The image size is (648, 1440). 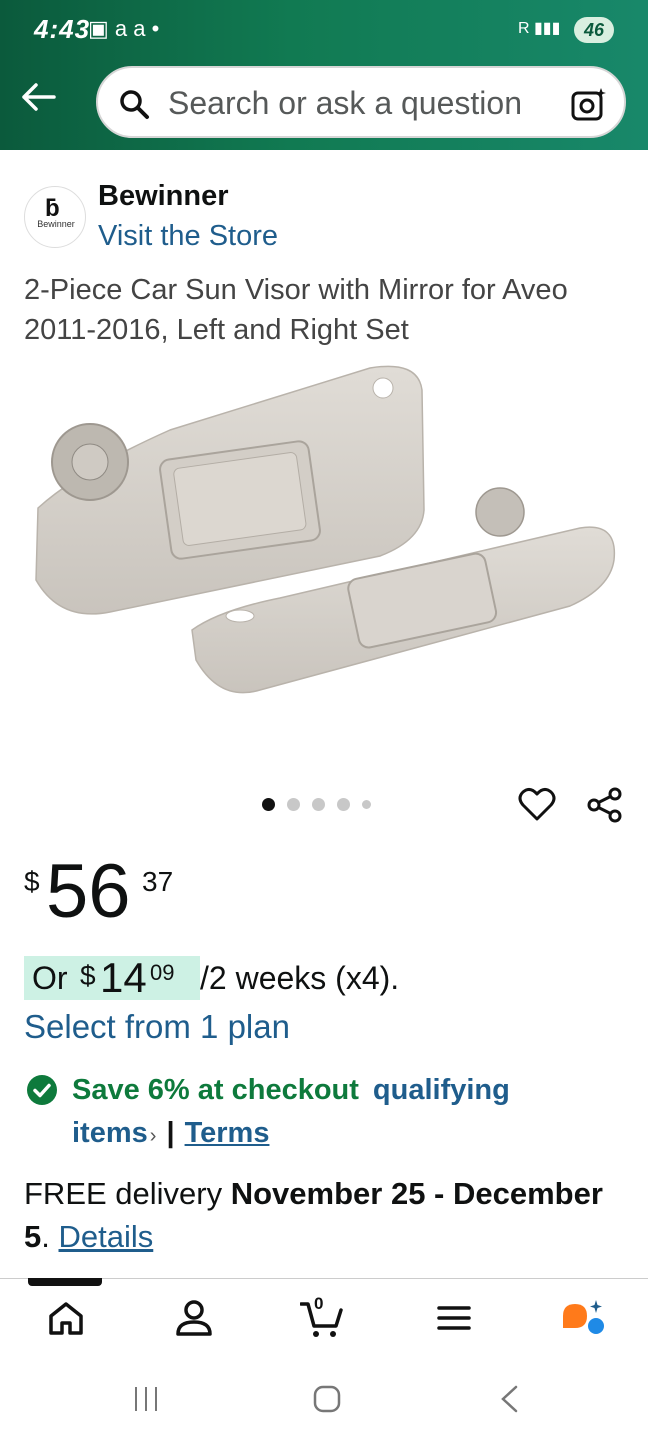 What do you see at coordinates (32, 881) in the screenshot?
I see `price-currency: $` at bounding box center [32, 881].